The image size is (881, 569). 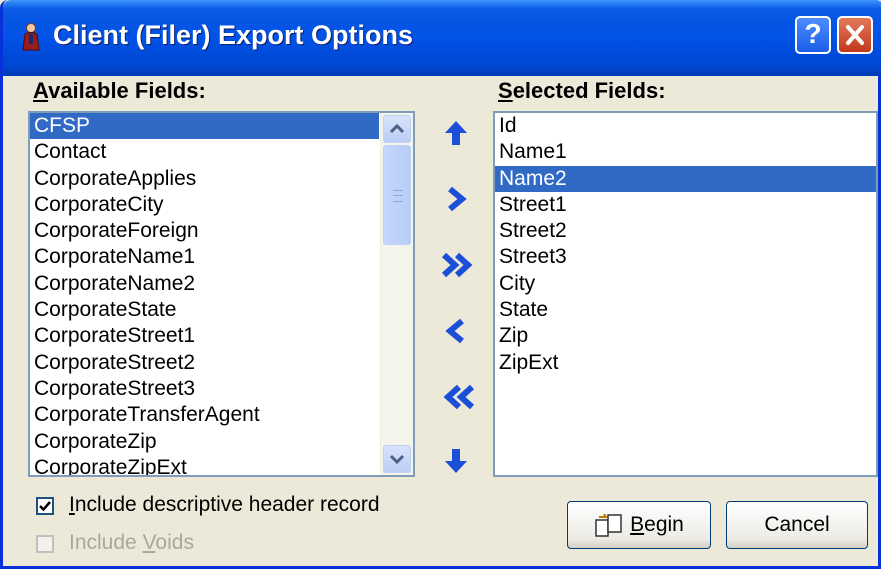 I want to click on remove-button, so click(x=456, y=331).